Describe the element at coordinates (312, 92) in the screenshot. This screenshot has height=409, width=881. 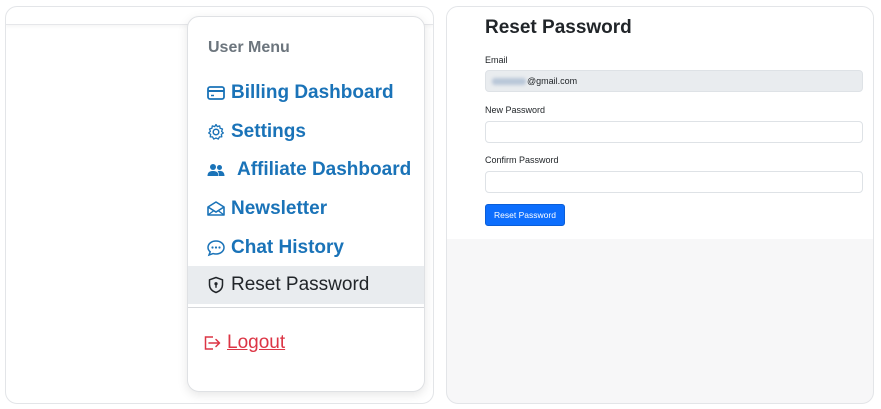
I see `menu-item-label: Billing Dashboard` at that location.